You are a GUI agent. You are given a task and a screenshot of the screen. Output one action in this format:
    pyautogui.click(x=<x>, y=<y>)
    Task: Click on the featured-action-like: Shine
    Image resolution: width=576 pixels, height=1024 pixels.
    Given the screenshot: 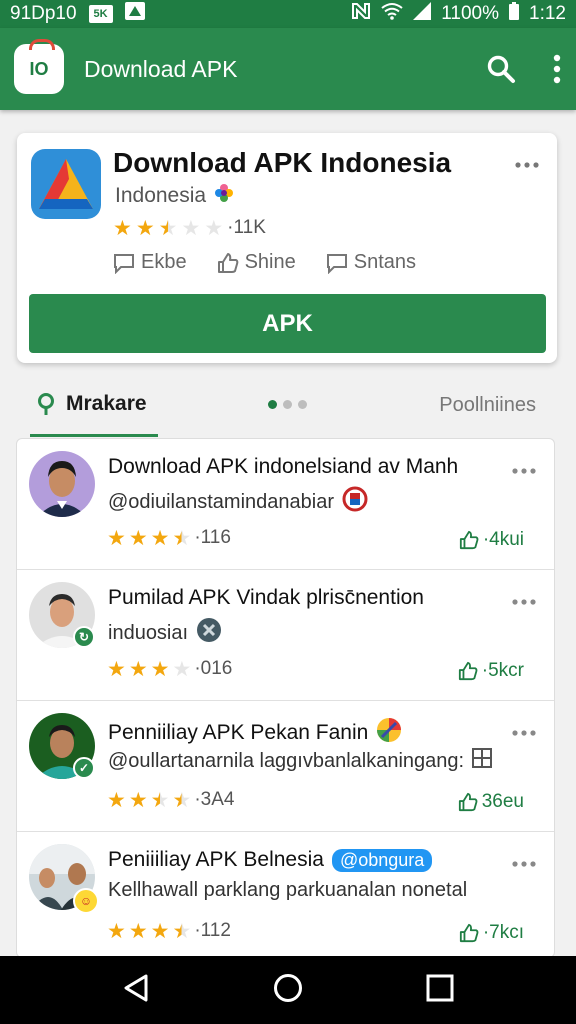 What is the action you would take?
    pyautogui.click(x=256, y=262)
    